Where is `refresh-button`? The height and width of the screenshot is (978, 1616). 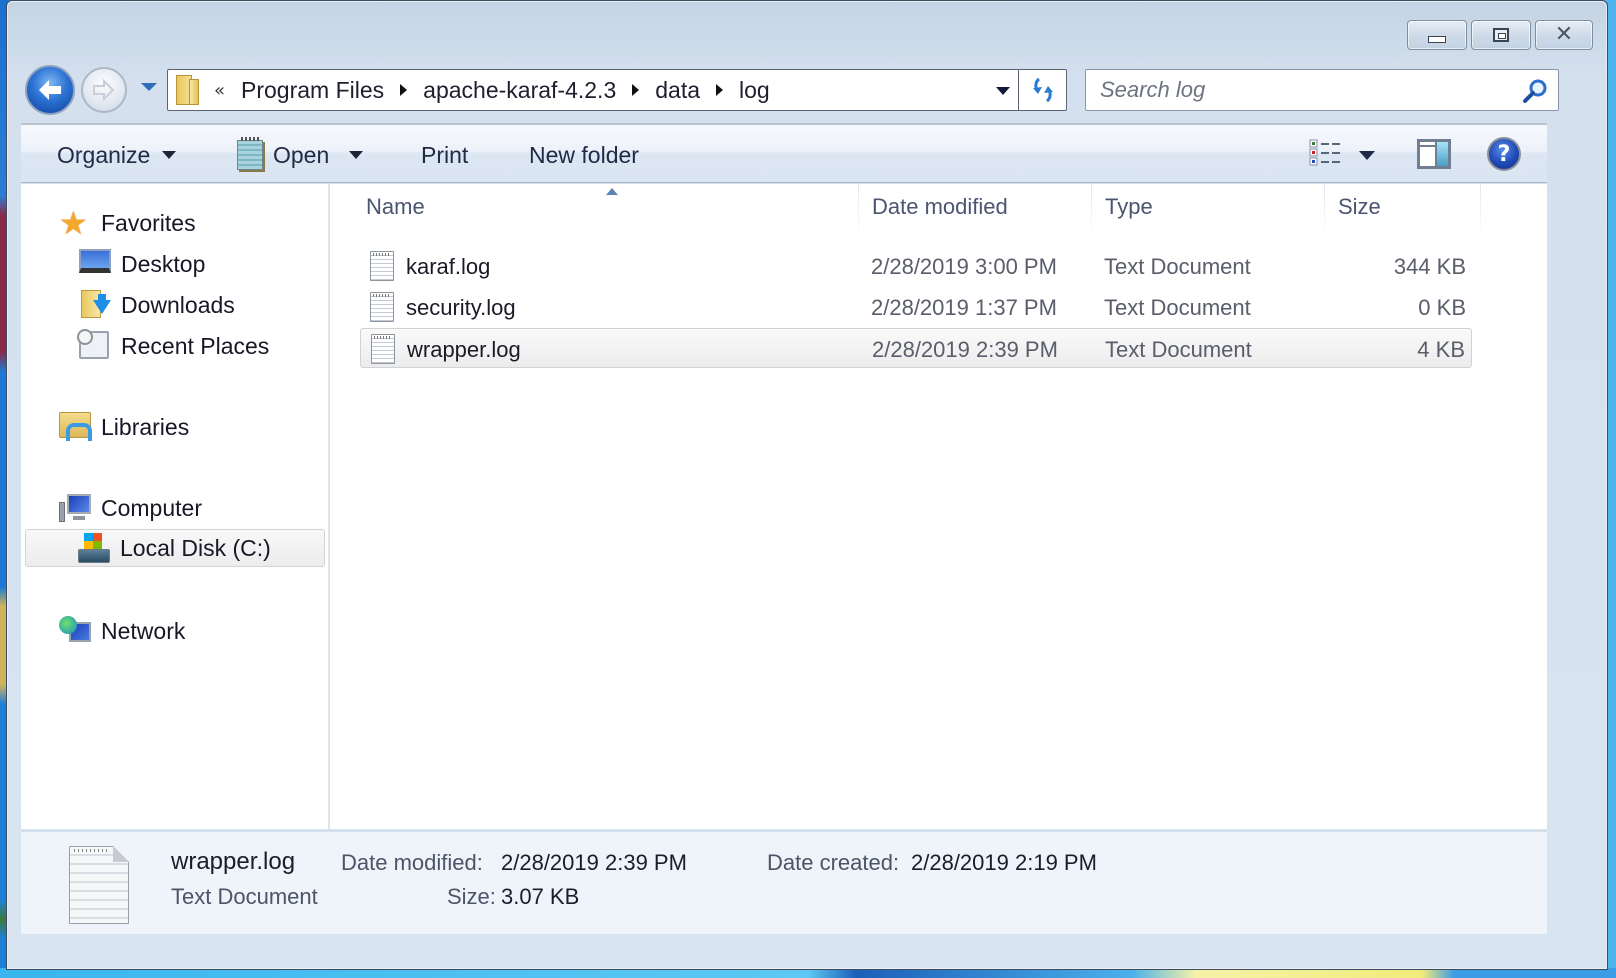 refresh-button is located at coordinates (1042, 90).